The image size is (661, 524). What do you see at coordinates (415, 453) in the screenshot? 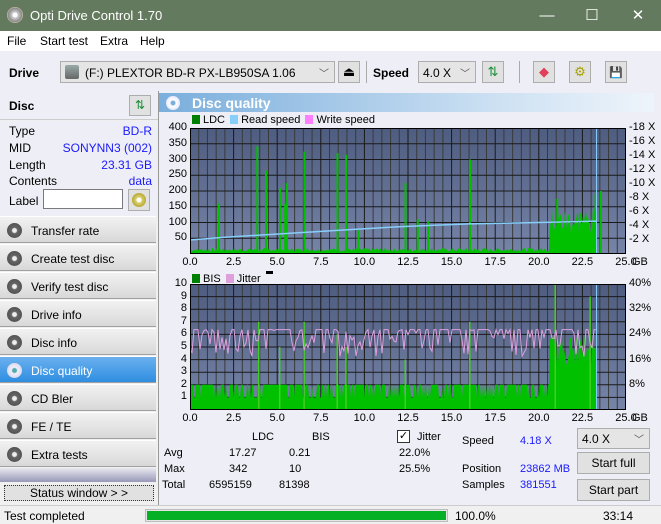
I see `avg-jitter: 22.0%` at bounding box center [415, 453].